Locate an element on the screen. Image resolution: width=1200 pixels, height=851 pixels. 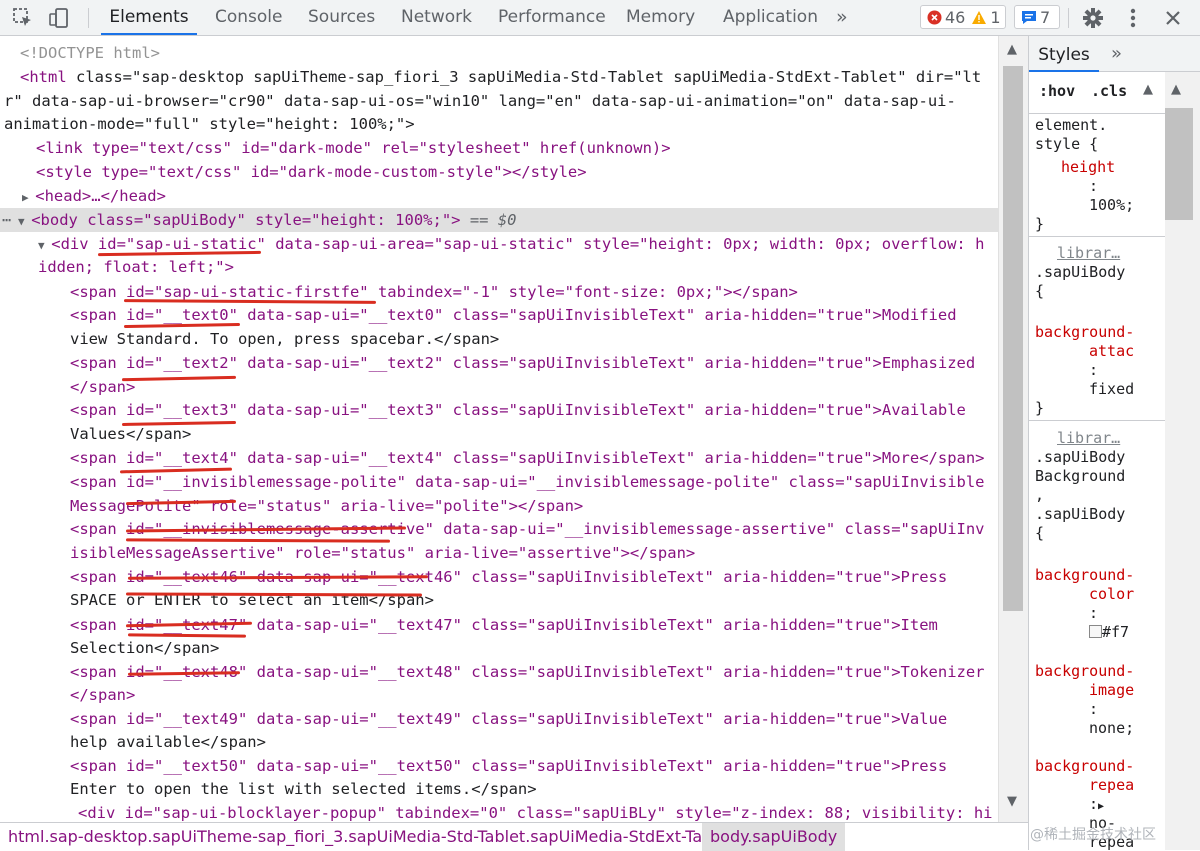
style-value: #f7 is located at coordinates (1109, 632).